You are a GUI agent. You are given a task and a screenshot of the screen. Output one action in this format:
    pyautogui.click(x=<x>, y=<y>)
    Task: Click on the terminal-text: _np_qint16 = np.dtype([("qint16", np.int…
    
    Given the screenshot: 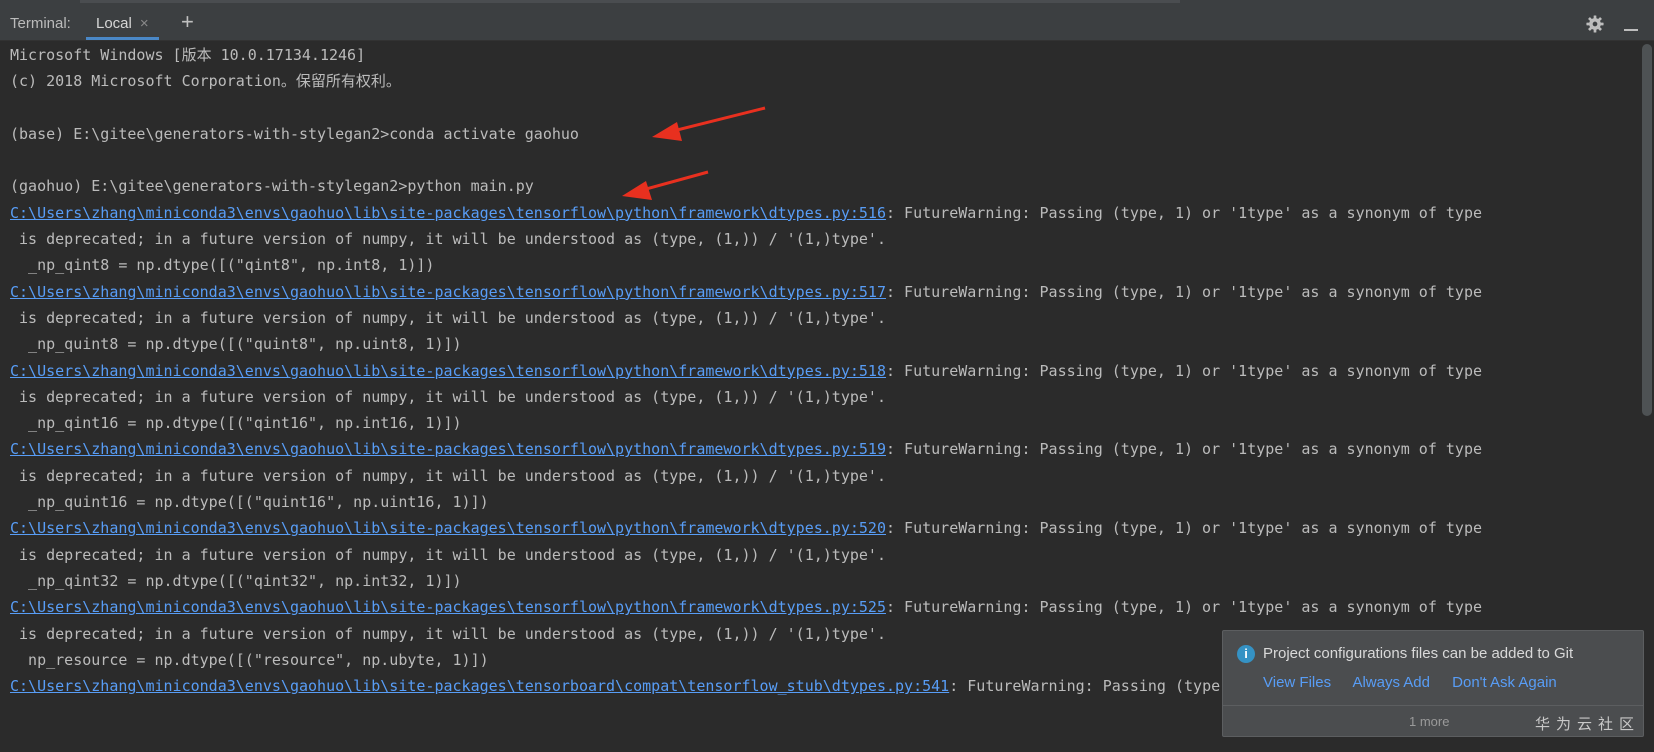 What is the action you would take?
    pyautogui.click(x=236, y=423)
    